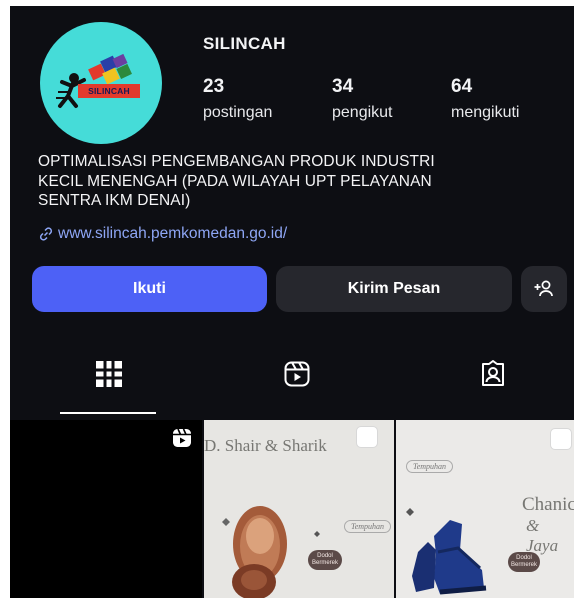 The height and width of the screenshot is (598, 574). Describe the element at coordinates (237, 99) in the screenshot. I see `stat-posts: 23 postingan` at that location.